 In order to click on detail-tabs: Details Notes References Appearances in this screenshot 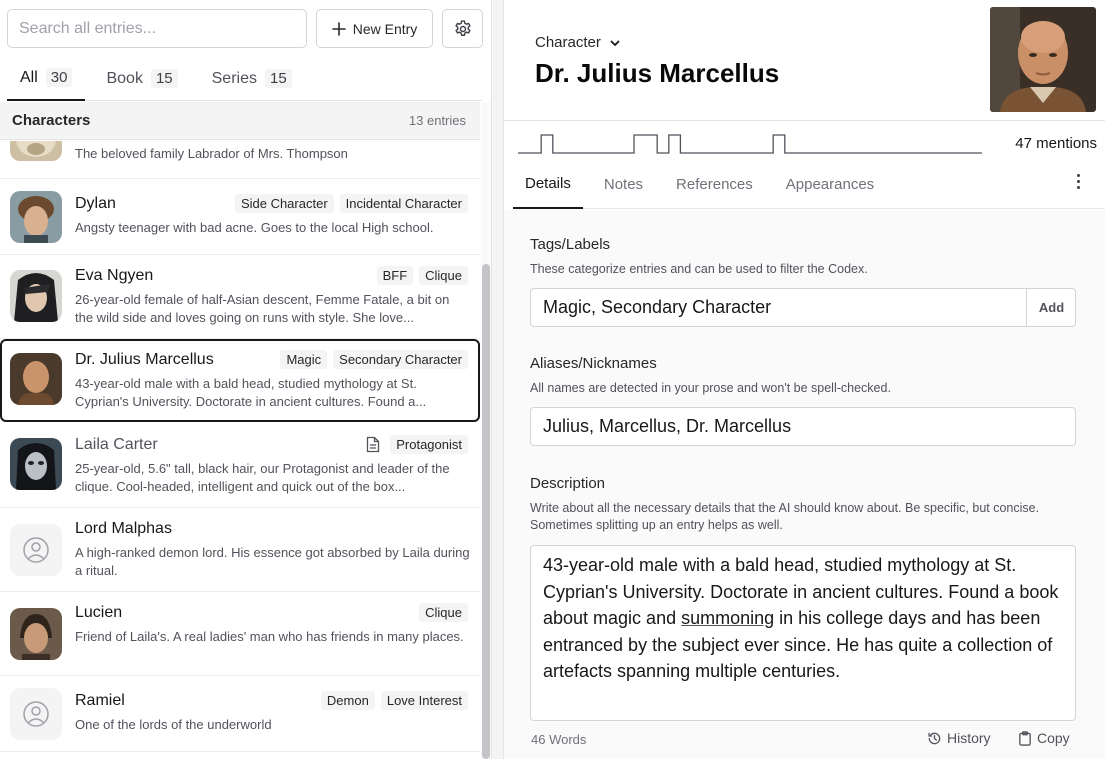, I will do `click(809, 184)`.